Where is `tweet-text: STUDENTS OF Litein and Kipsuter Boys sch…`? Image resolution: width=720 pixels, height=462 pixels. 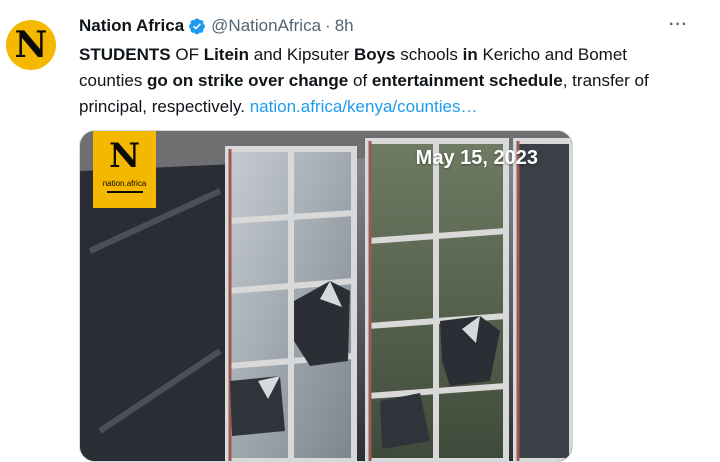 tweet-text: STUDENTS OF Litein and Kipsuter Boys sch… is located at coordinates (379, 81).